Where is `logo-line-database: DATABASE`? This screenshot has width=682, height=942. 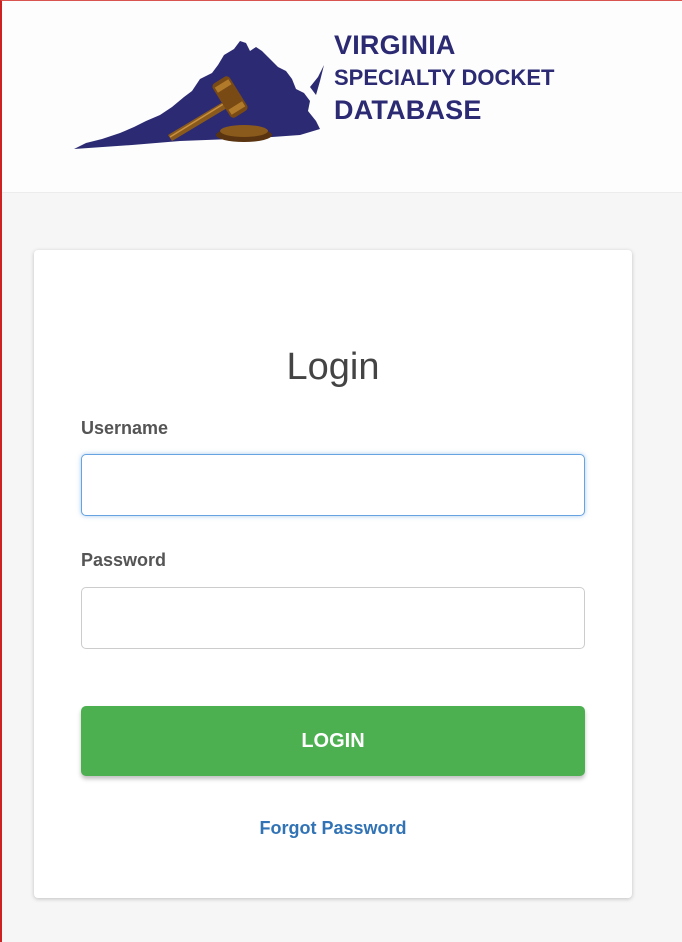
logo-line-database: DATABASE is located at coordinates (408, 109).